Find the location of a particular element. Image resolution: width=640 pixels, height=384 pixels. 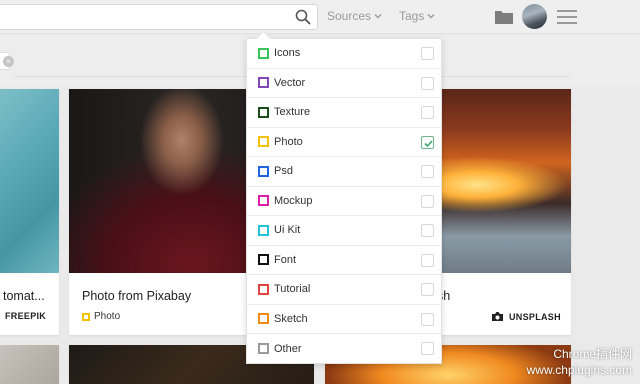

card-tag-label: Photo is located at coordinates (107, 316).